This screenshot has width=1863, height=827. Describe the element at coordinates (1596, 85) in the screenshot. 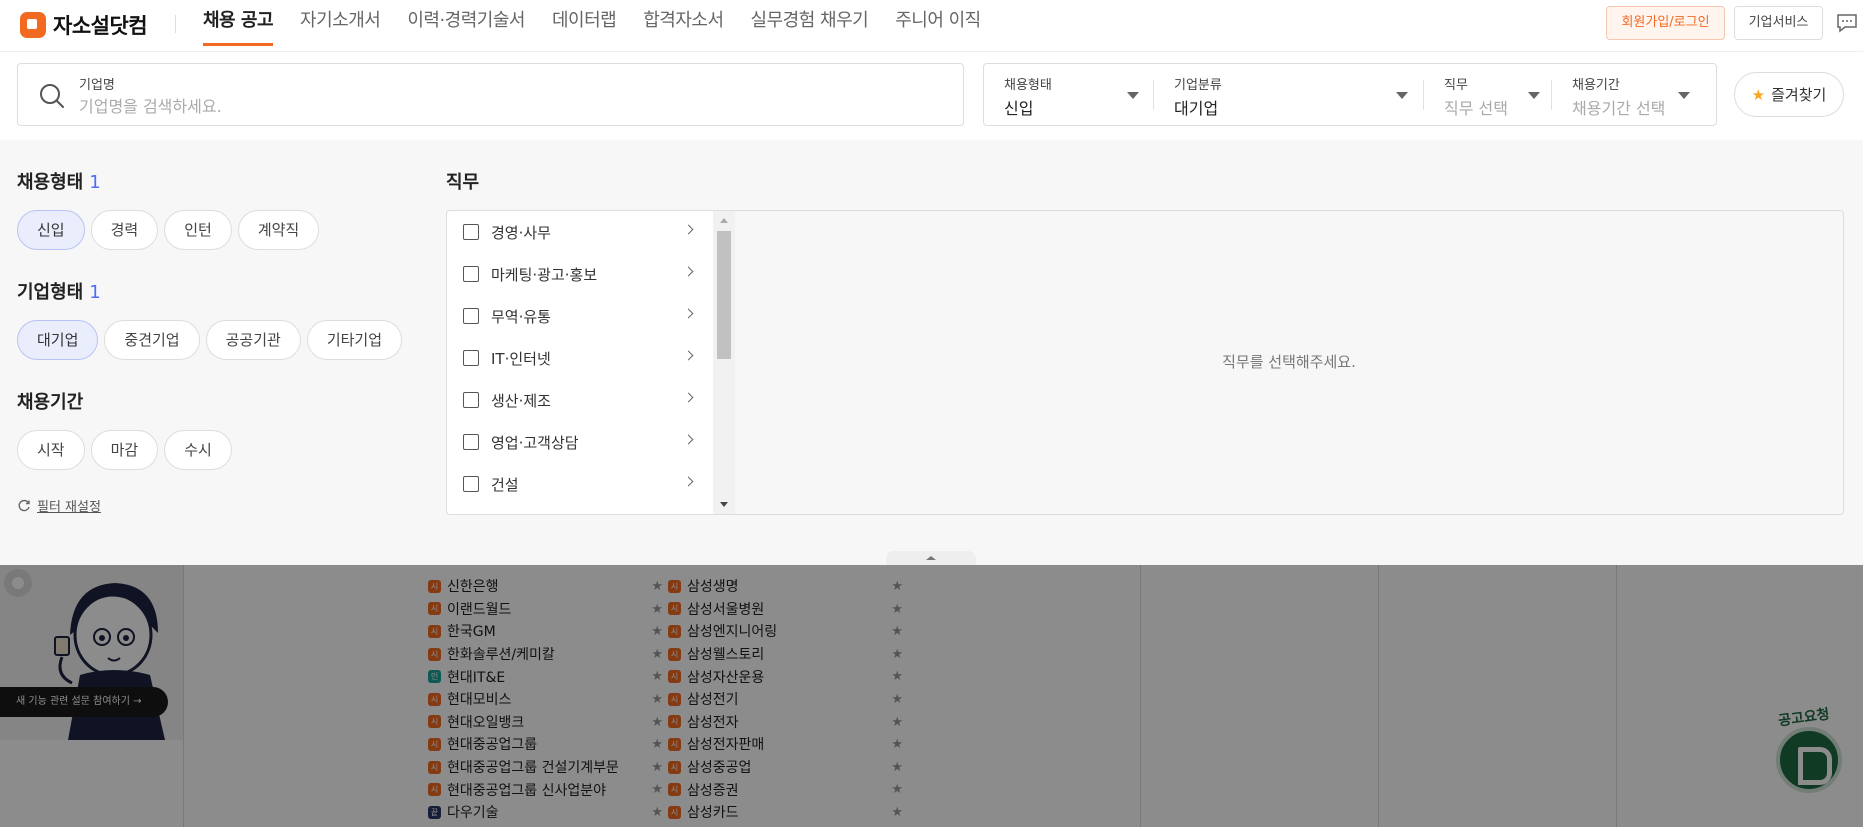

I see `period-select-label: 채용기간` at that location.